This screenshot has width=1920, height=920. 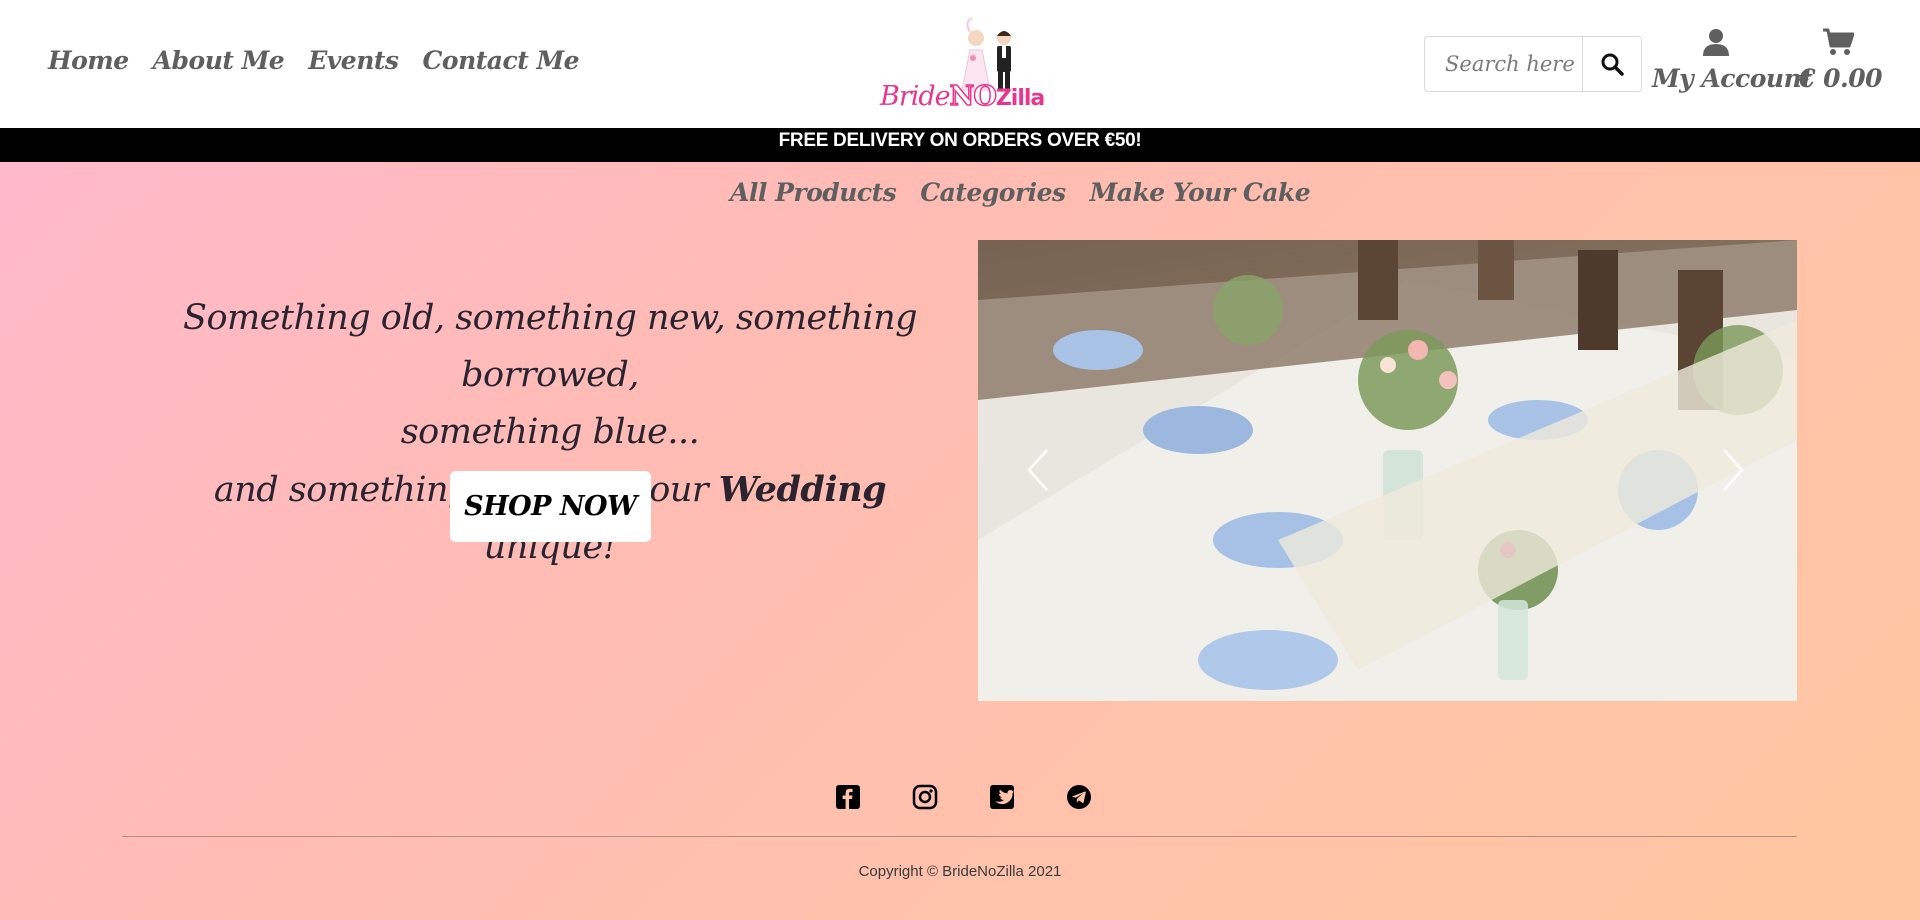 I want to click on nav-about-link: About Me, so click(x=219, y=60).